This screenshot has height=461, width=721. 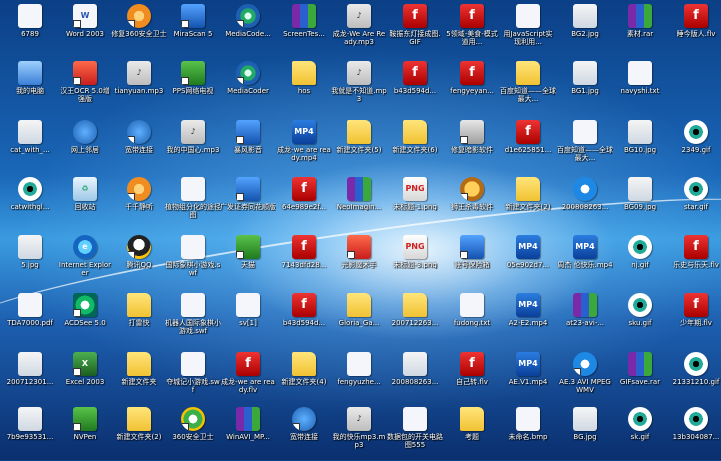 What do you see at coordinates (415, 30) in the screenshot?
I see `desktop-icon: f 鞍振东灯接成图.GIF` at bounding box center [415, 30].